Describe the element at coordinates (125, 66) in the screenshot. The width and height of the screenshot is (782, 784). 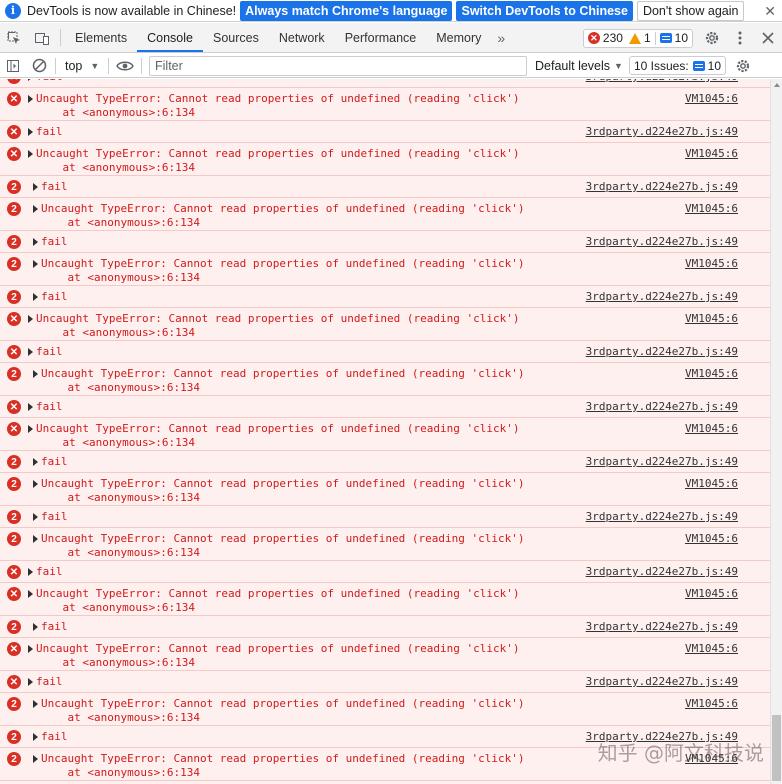
I see `live-expression-eye-icon` at that location.